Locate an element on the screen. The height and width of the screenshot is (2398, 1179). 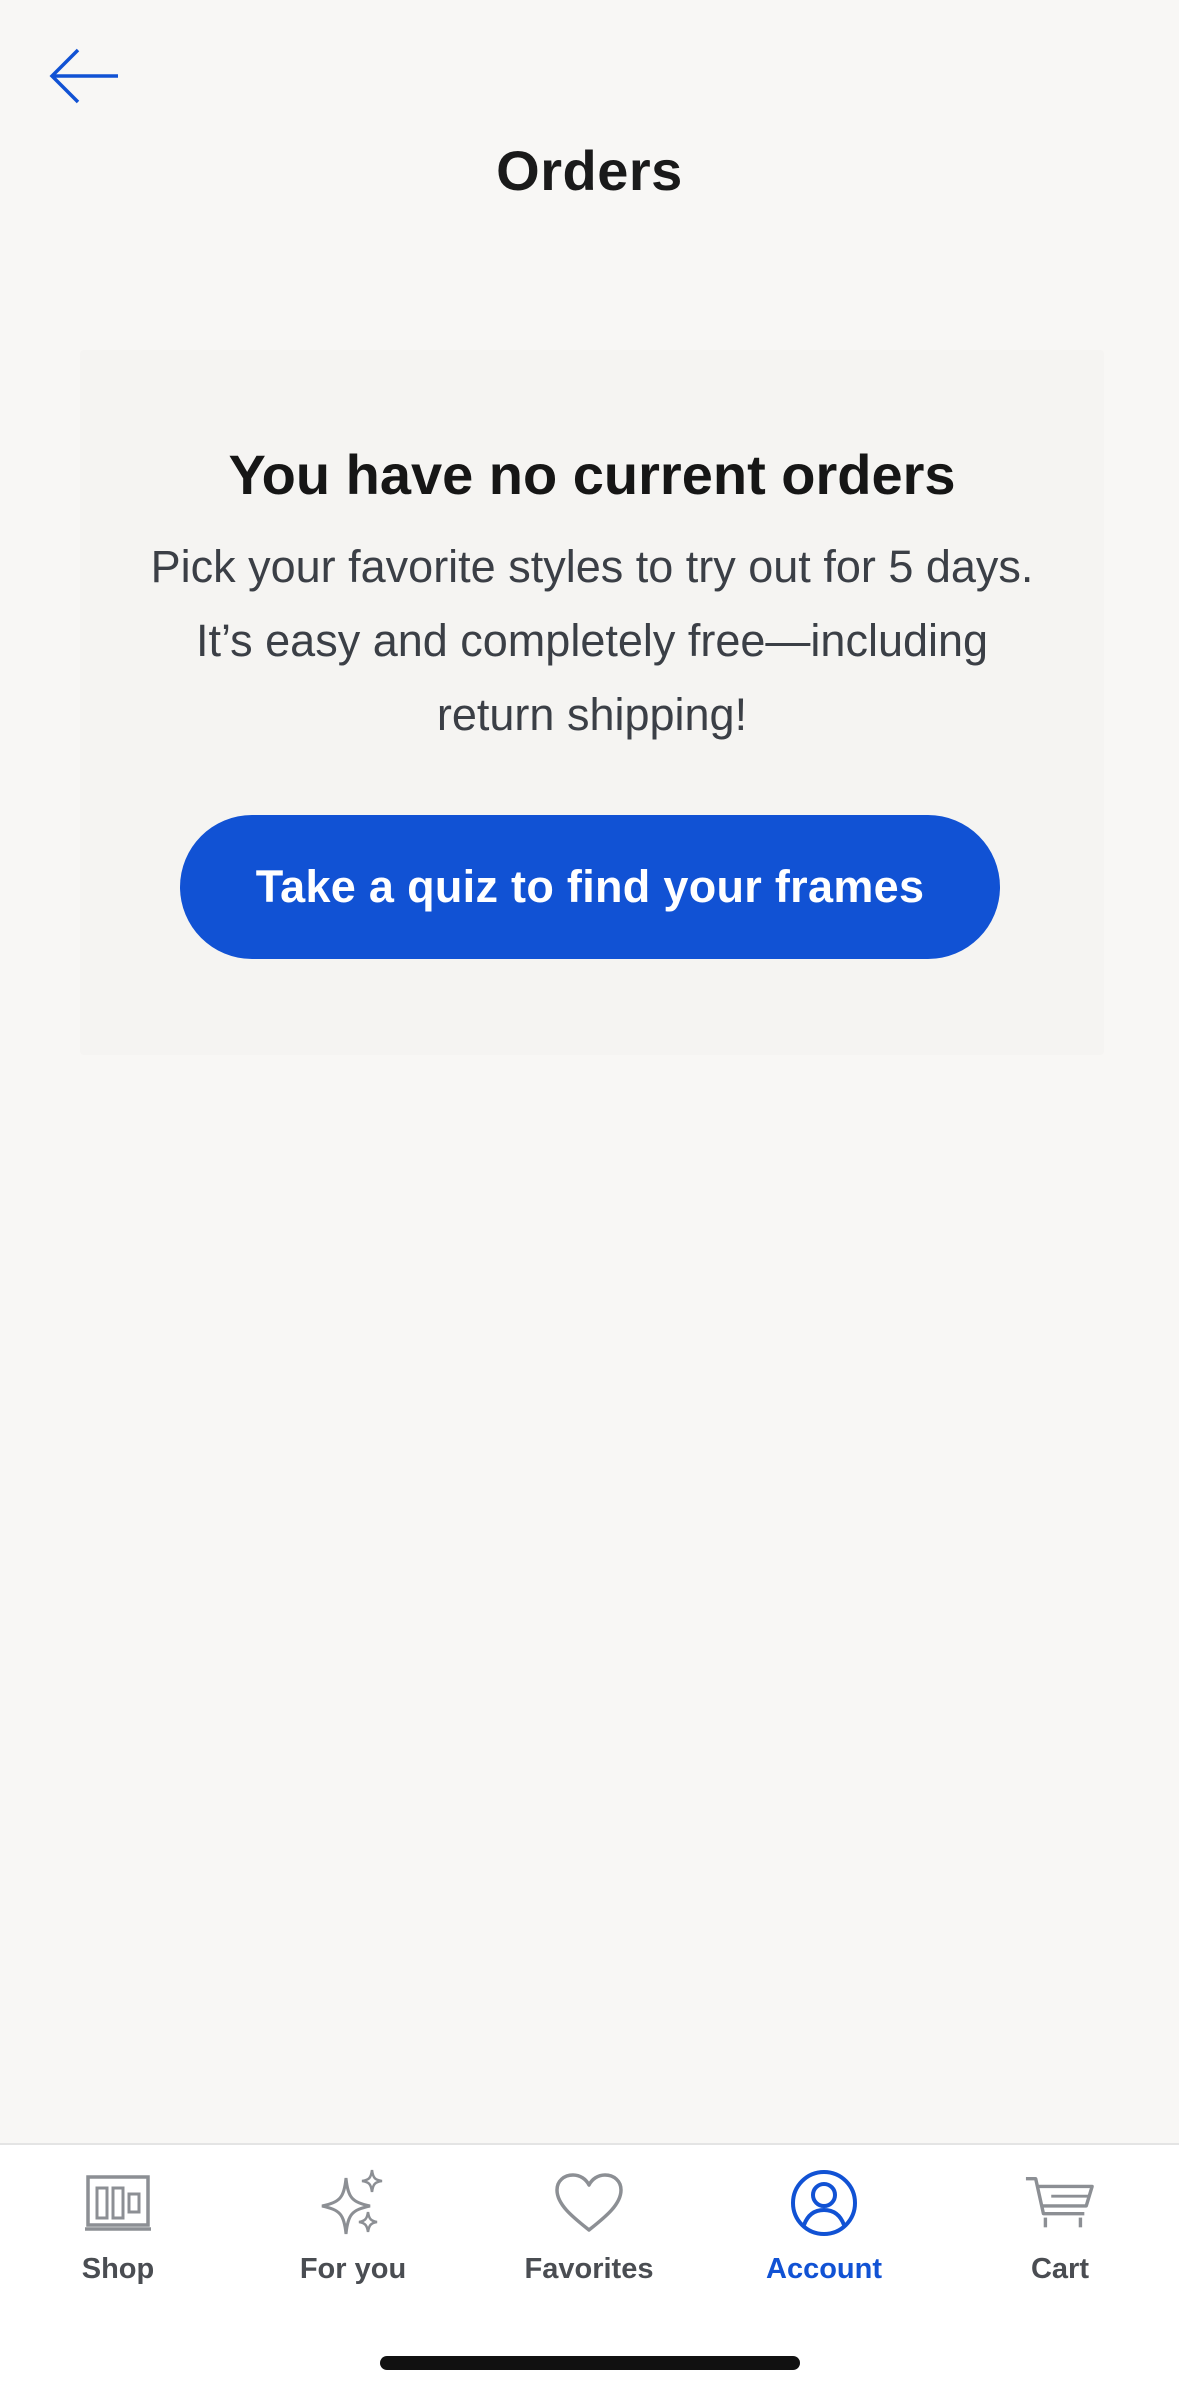
tab-account-label: Account is located at coordinates (824, 2269).